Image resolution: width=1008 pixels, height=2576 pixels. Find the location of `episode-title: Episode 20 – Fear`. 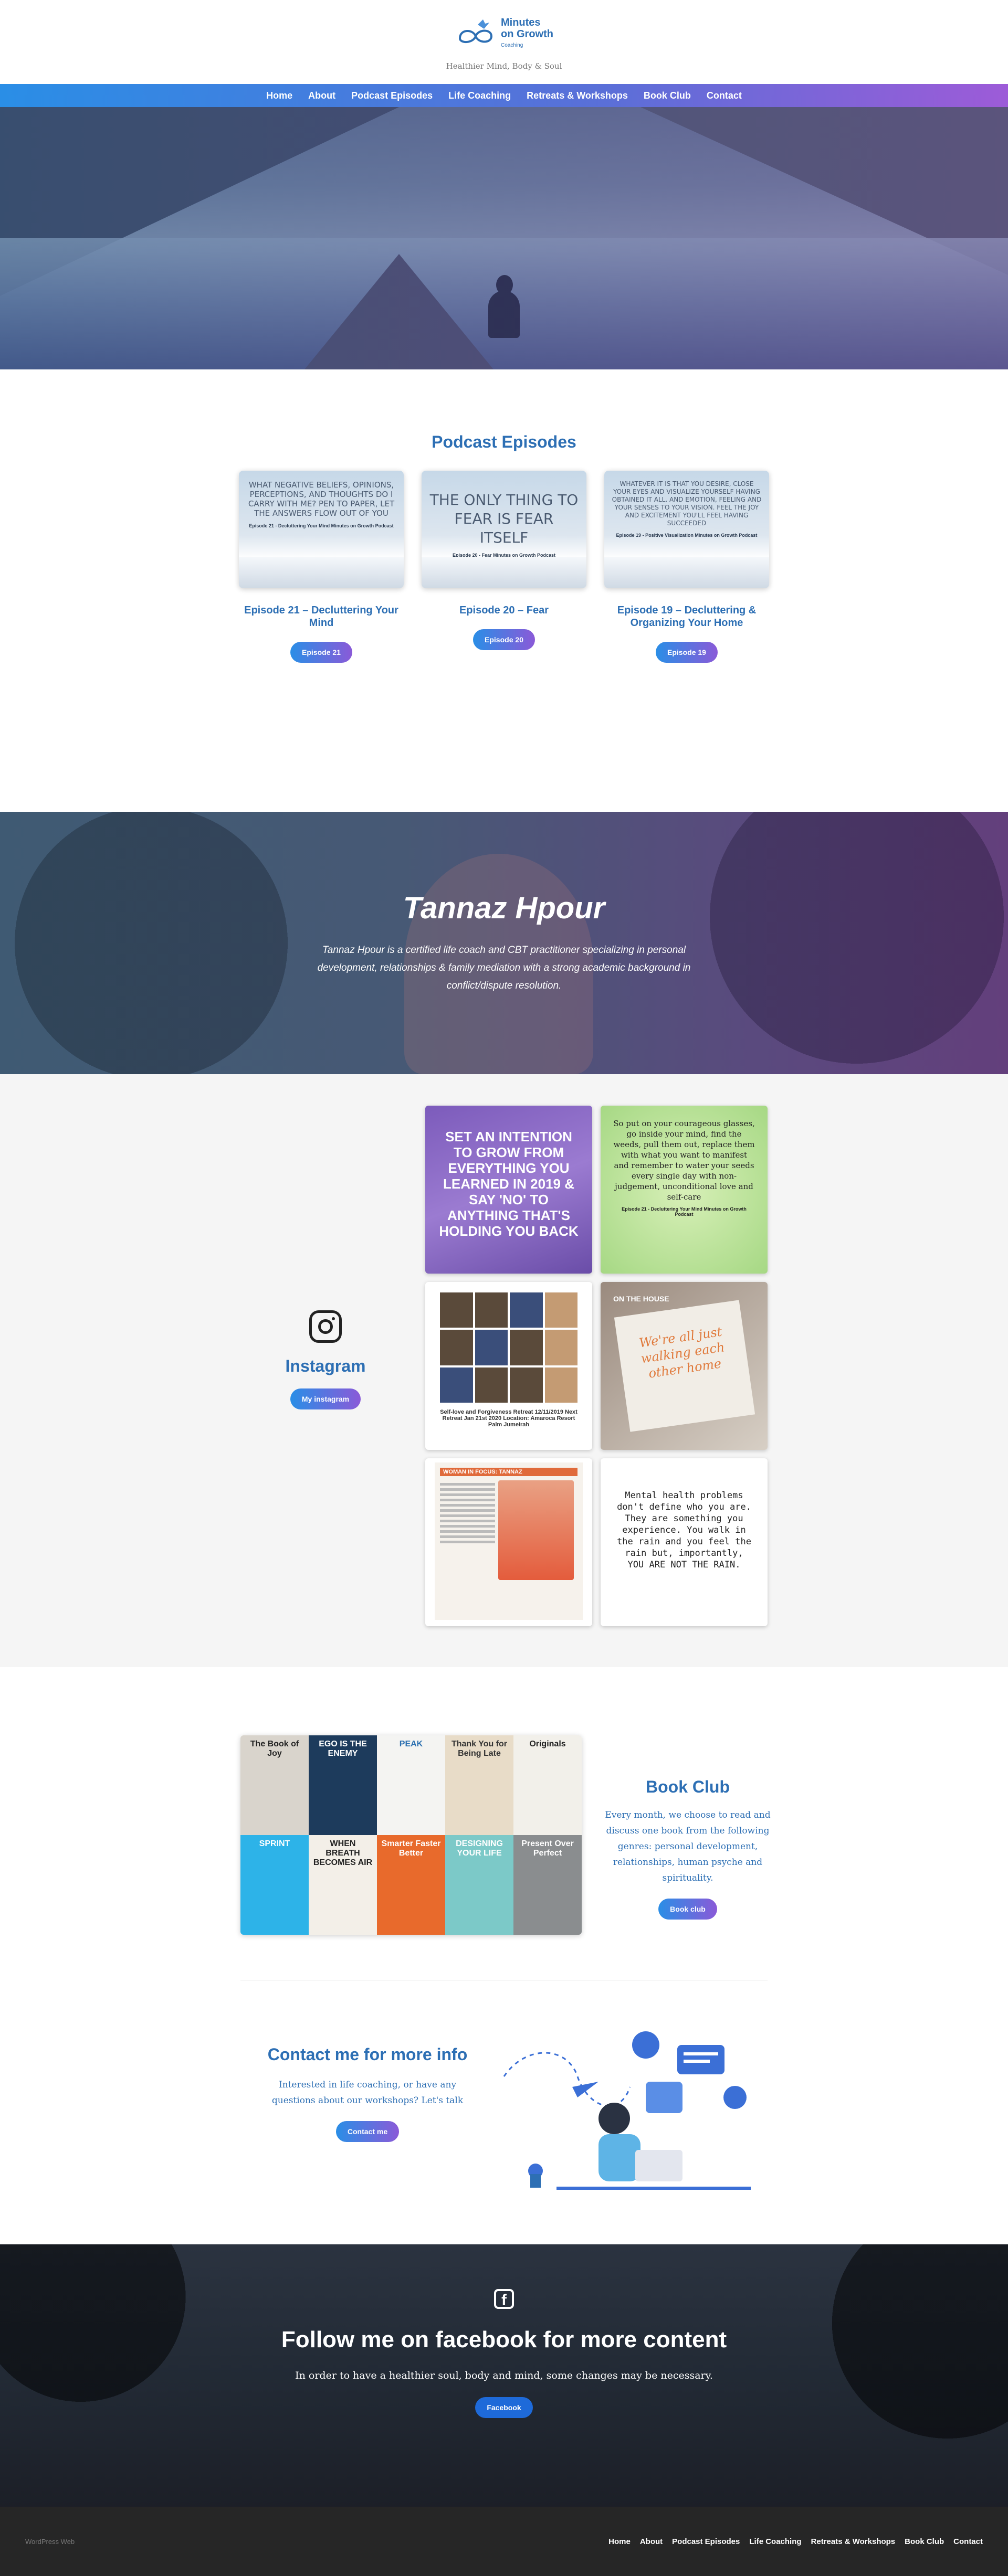

episode-title: Episode 20 – Fear is located at coordinates (504, 610).